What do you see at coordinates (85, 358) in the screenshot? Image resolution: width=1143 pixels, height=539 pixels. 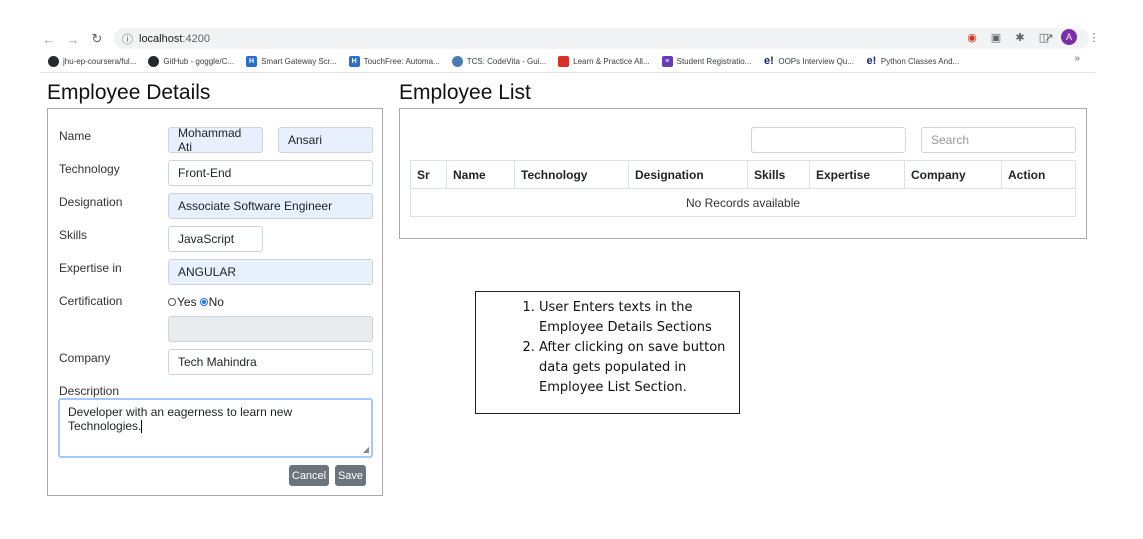 I see `company-label: Company` at bounding box center [85, 358].